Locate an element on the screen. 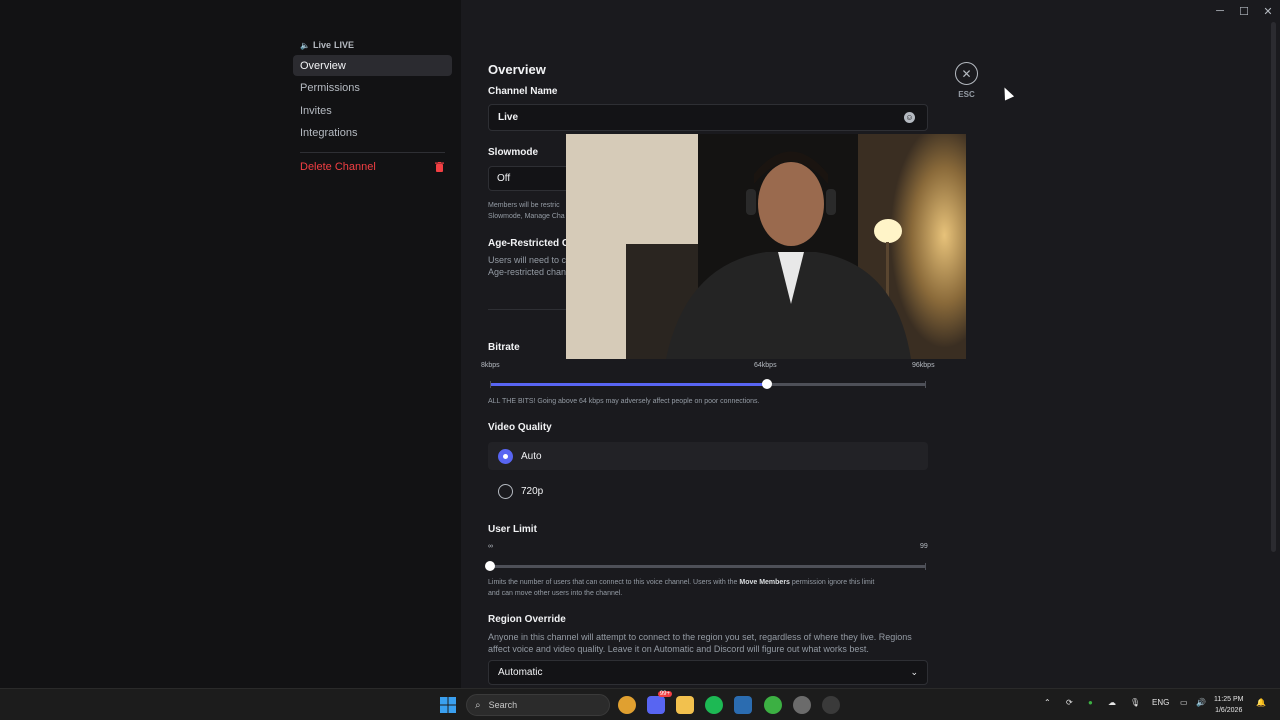 The height and width of the screenshot is (720, 1280). obs-icon is located at coordinates (831, 705).